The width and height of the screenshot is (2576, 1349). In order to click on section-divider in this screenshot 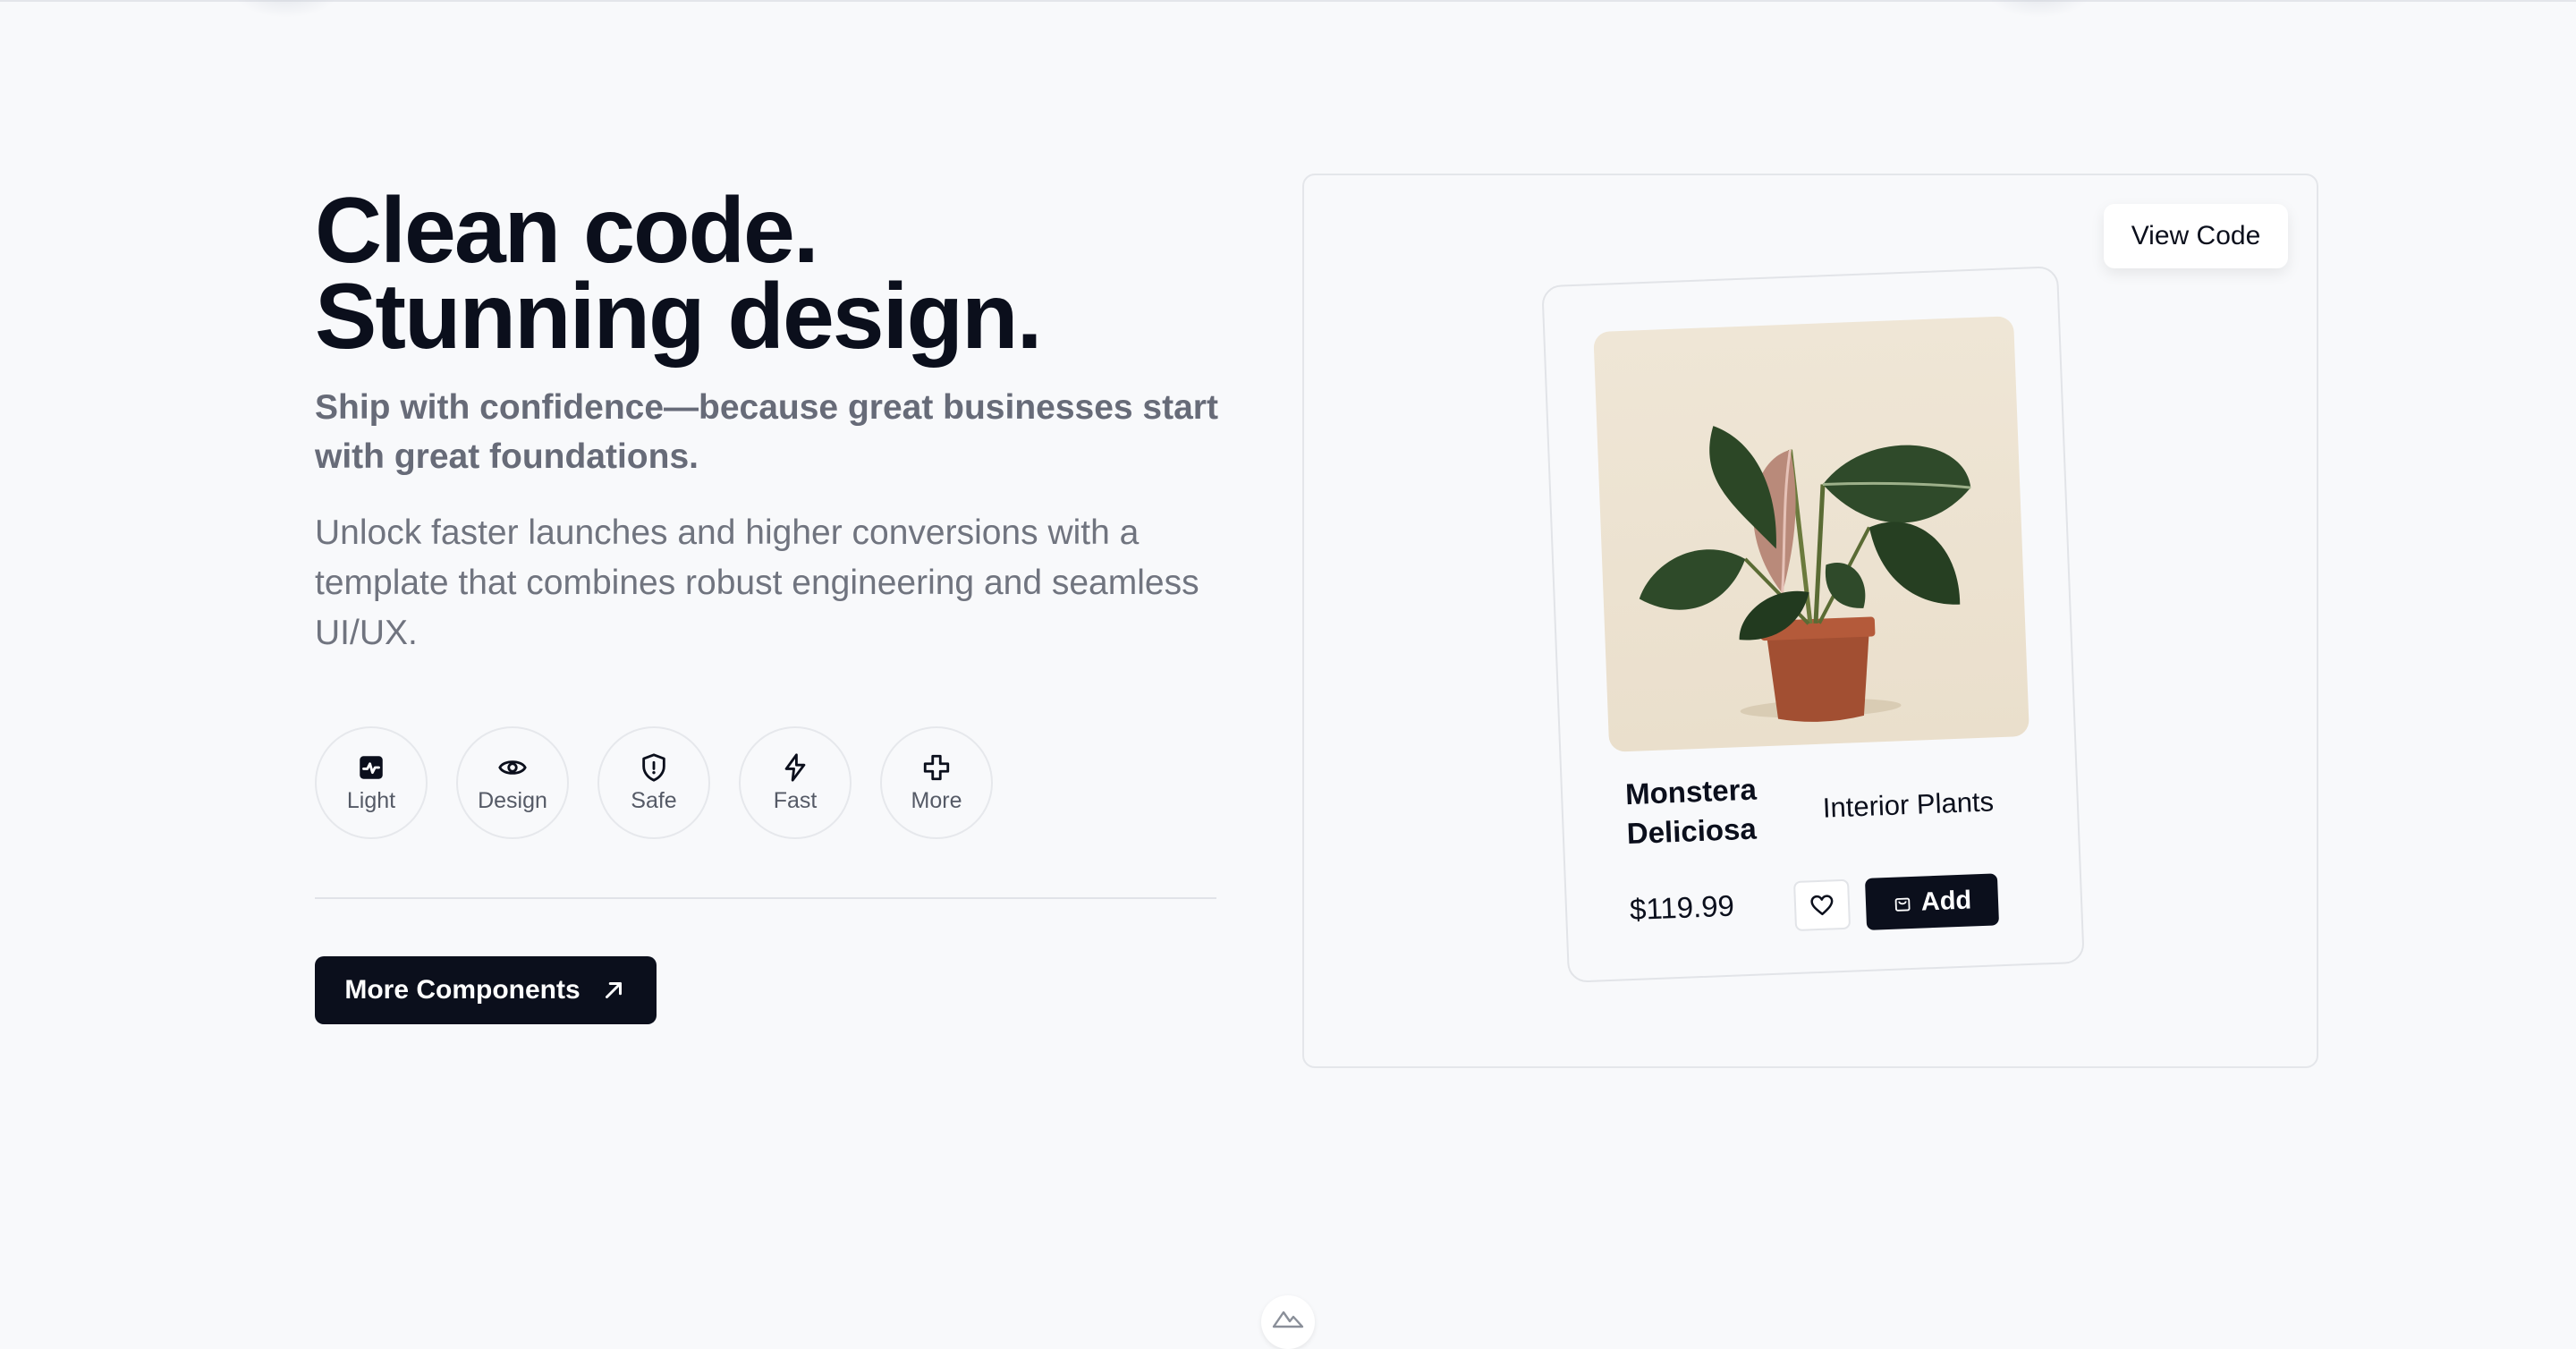, I will do `click(765, 898)`.